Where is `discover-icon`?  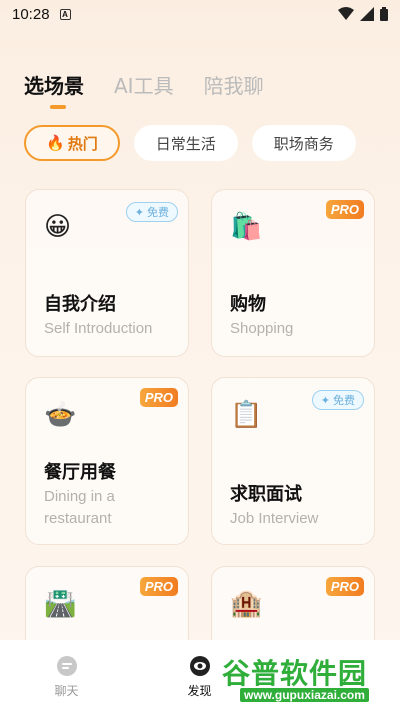
discover-icon is located at coordinates (199, 666).